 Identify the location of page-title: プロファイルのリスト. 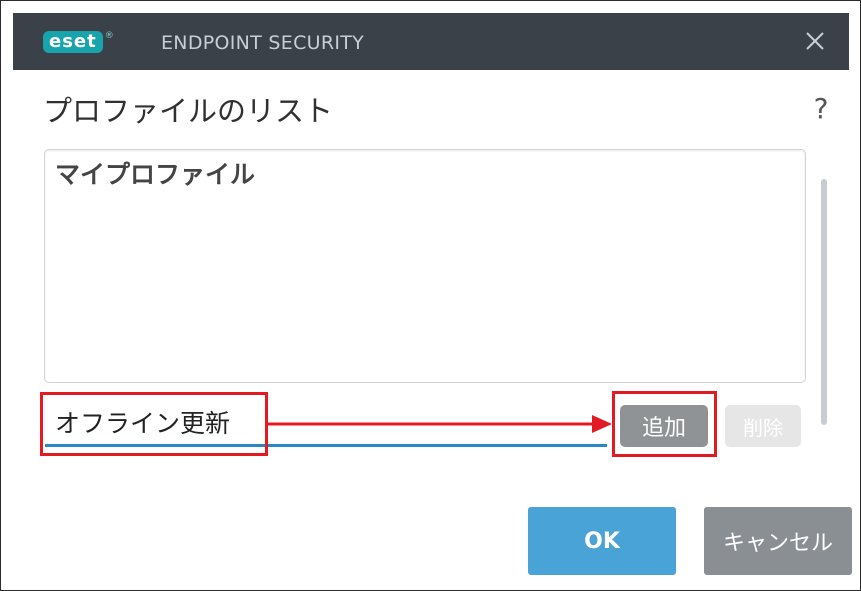
(188, 111).